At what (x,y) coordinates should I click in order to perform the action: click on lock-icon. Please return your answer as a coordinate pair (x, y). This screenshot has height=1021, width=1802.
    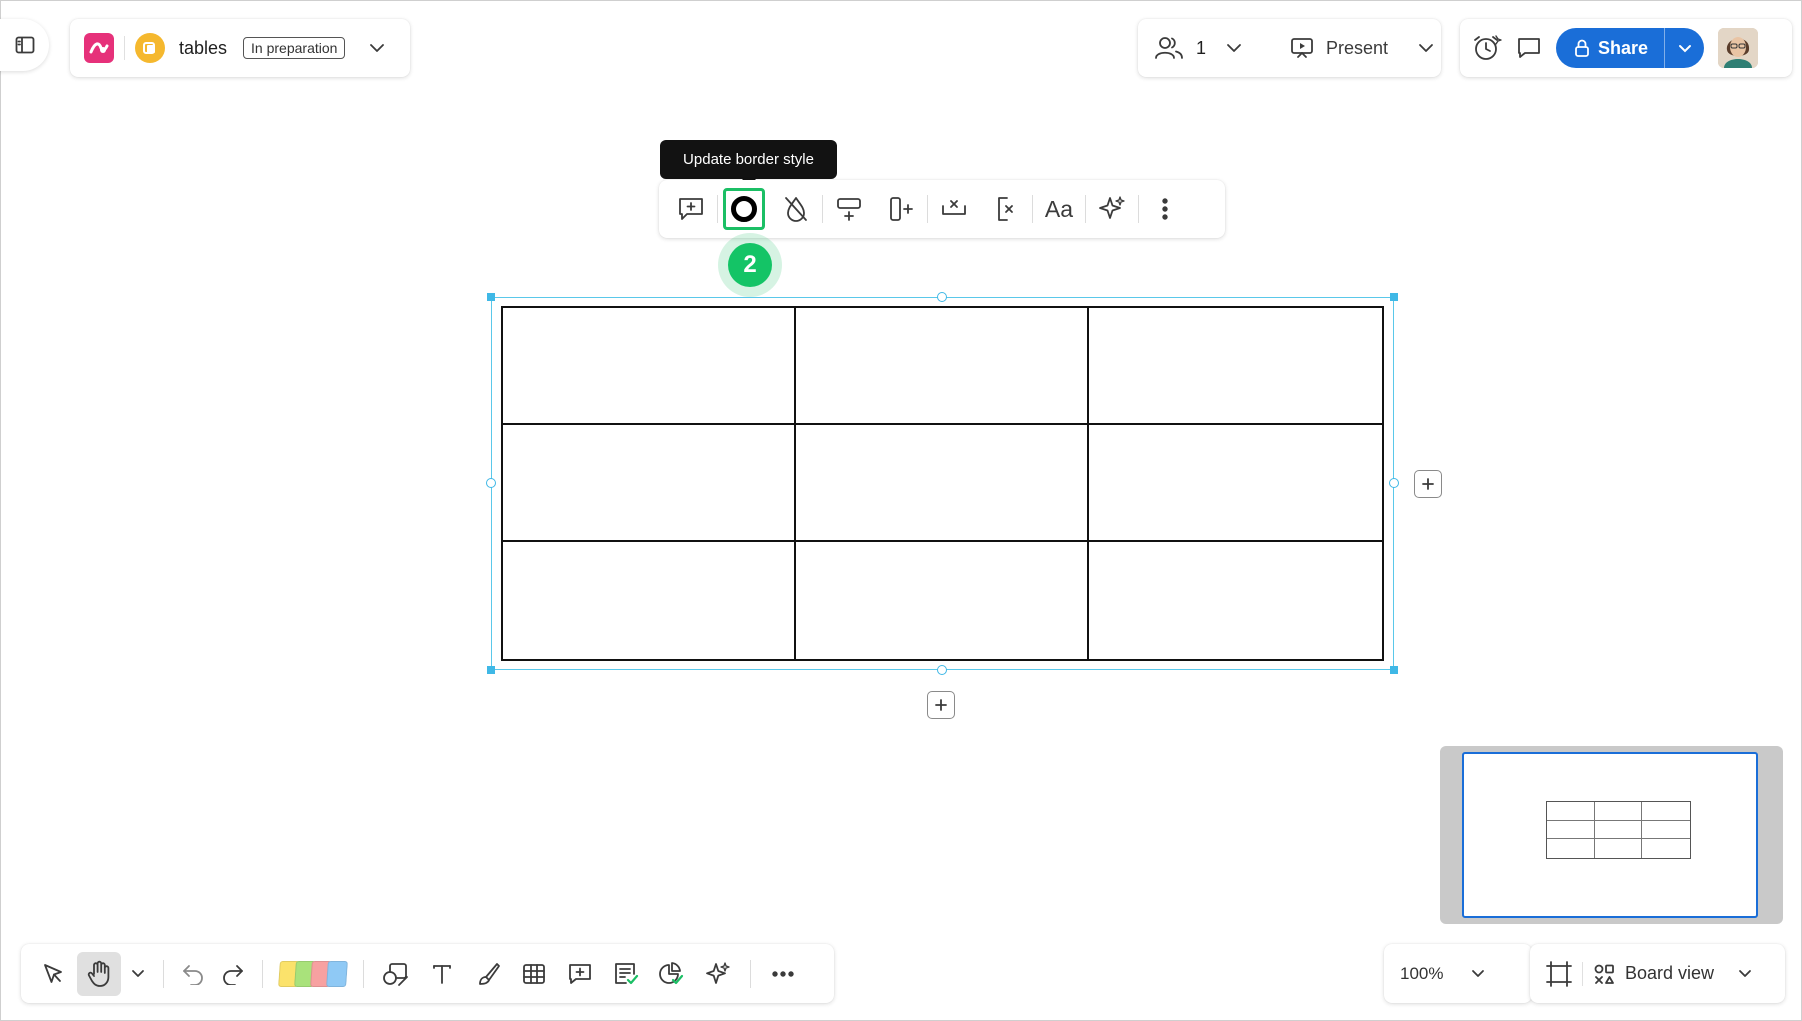
    Looking at the image, I should click on (1582, 48).